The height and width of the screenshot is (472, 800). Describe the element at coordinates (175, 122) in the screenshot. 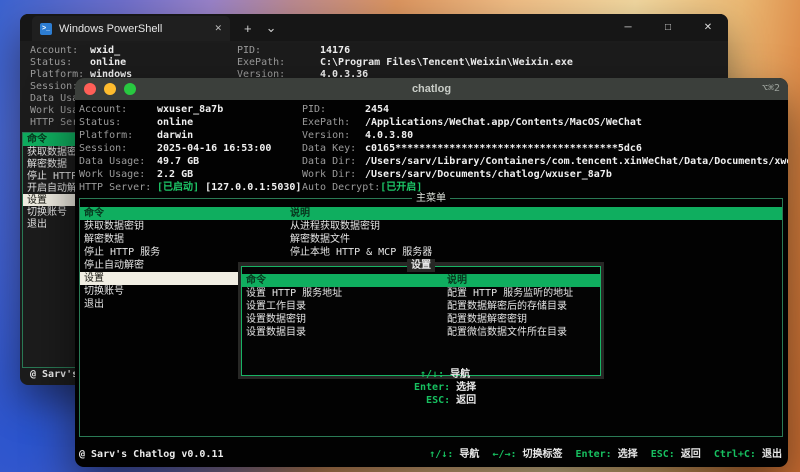

I see `info-value: online` at that location.